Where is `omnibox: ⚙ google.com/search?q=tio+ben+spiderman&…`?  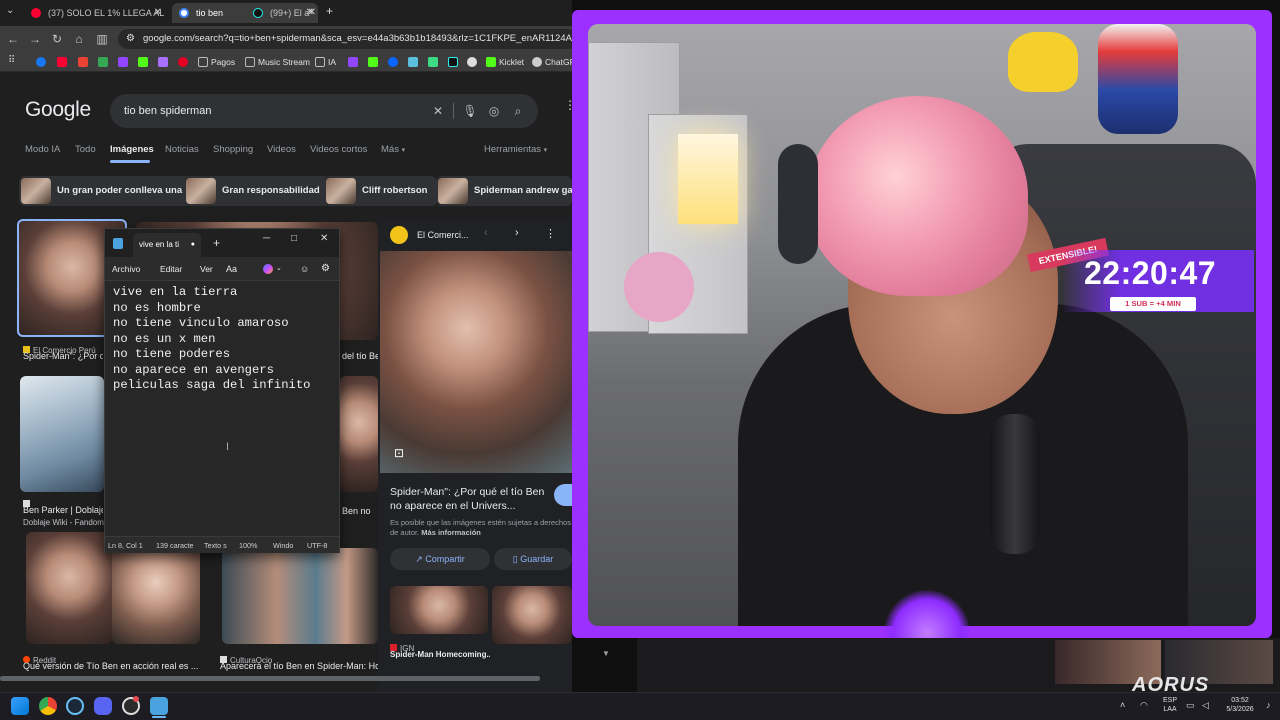 omnibox: ⚙ google.com/search?q=tio+ben+spiderman&… is located at coordinates (348, 39).